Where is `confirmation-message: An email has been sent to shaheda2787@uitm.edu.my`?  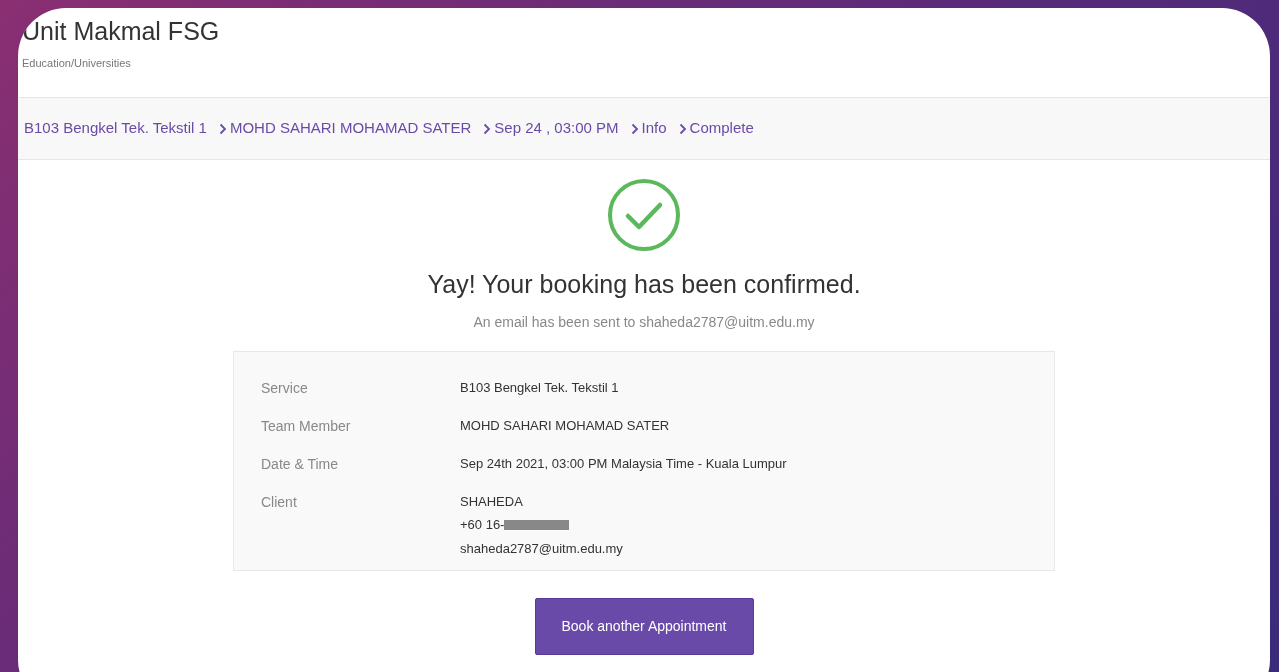 confirmation-message: An email has been sent to shaheda2787@uitm.edu.my is located at coordinates (644, 322).